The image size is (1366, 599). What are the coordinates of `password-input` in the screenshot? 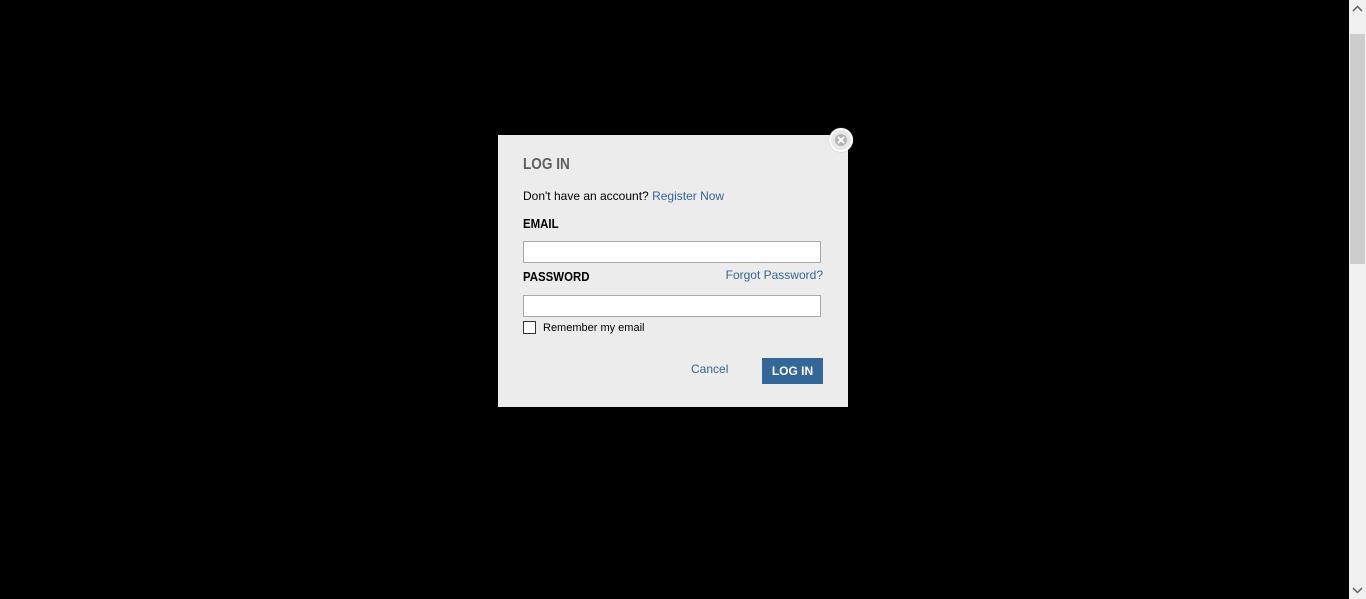 It's located at (672, 306).